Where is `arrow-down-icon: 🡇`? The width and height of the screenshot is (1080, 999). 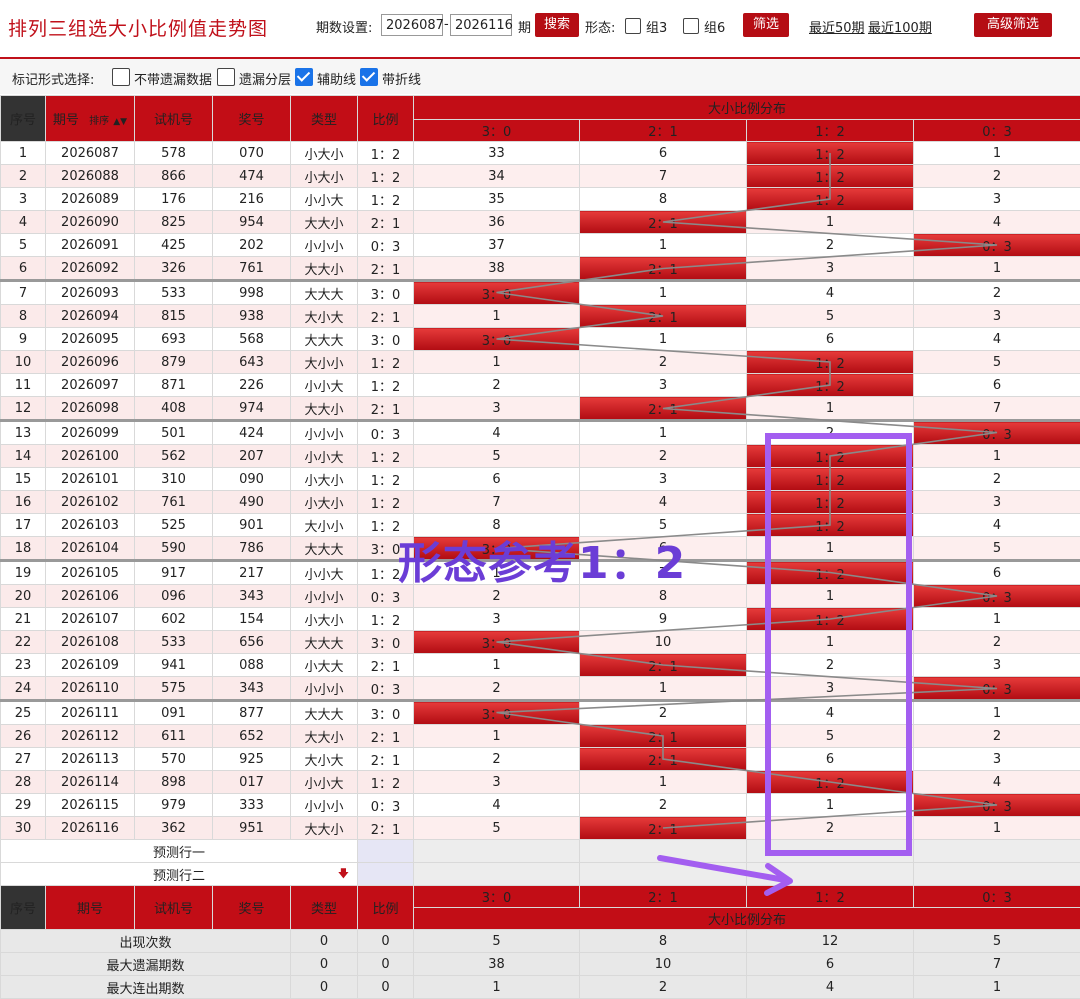
arrow-down-icon: 🡇 is located at coordinates (343, 874).